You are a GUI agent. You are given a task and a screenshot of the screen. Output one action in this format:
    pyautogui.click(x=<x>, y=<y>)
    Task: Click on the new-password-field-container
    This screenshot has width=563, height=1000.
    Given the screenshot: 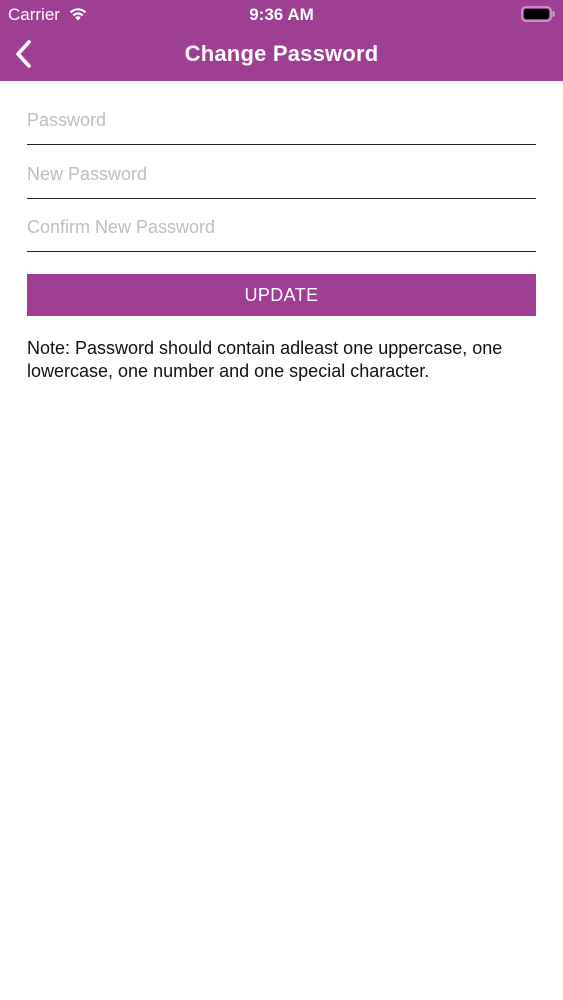 What is the action you would take?
    pyautogui.click(x=281, y=176)
    